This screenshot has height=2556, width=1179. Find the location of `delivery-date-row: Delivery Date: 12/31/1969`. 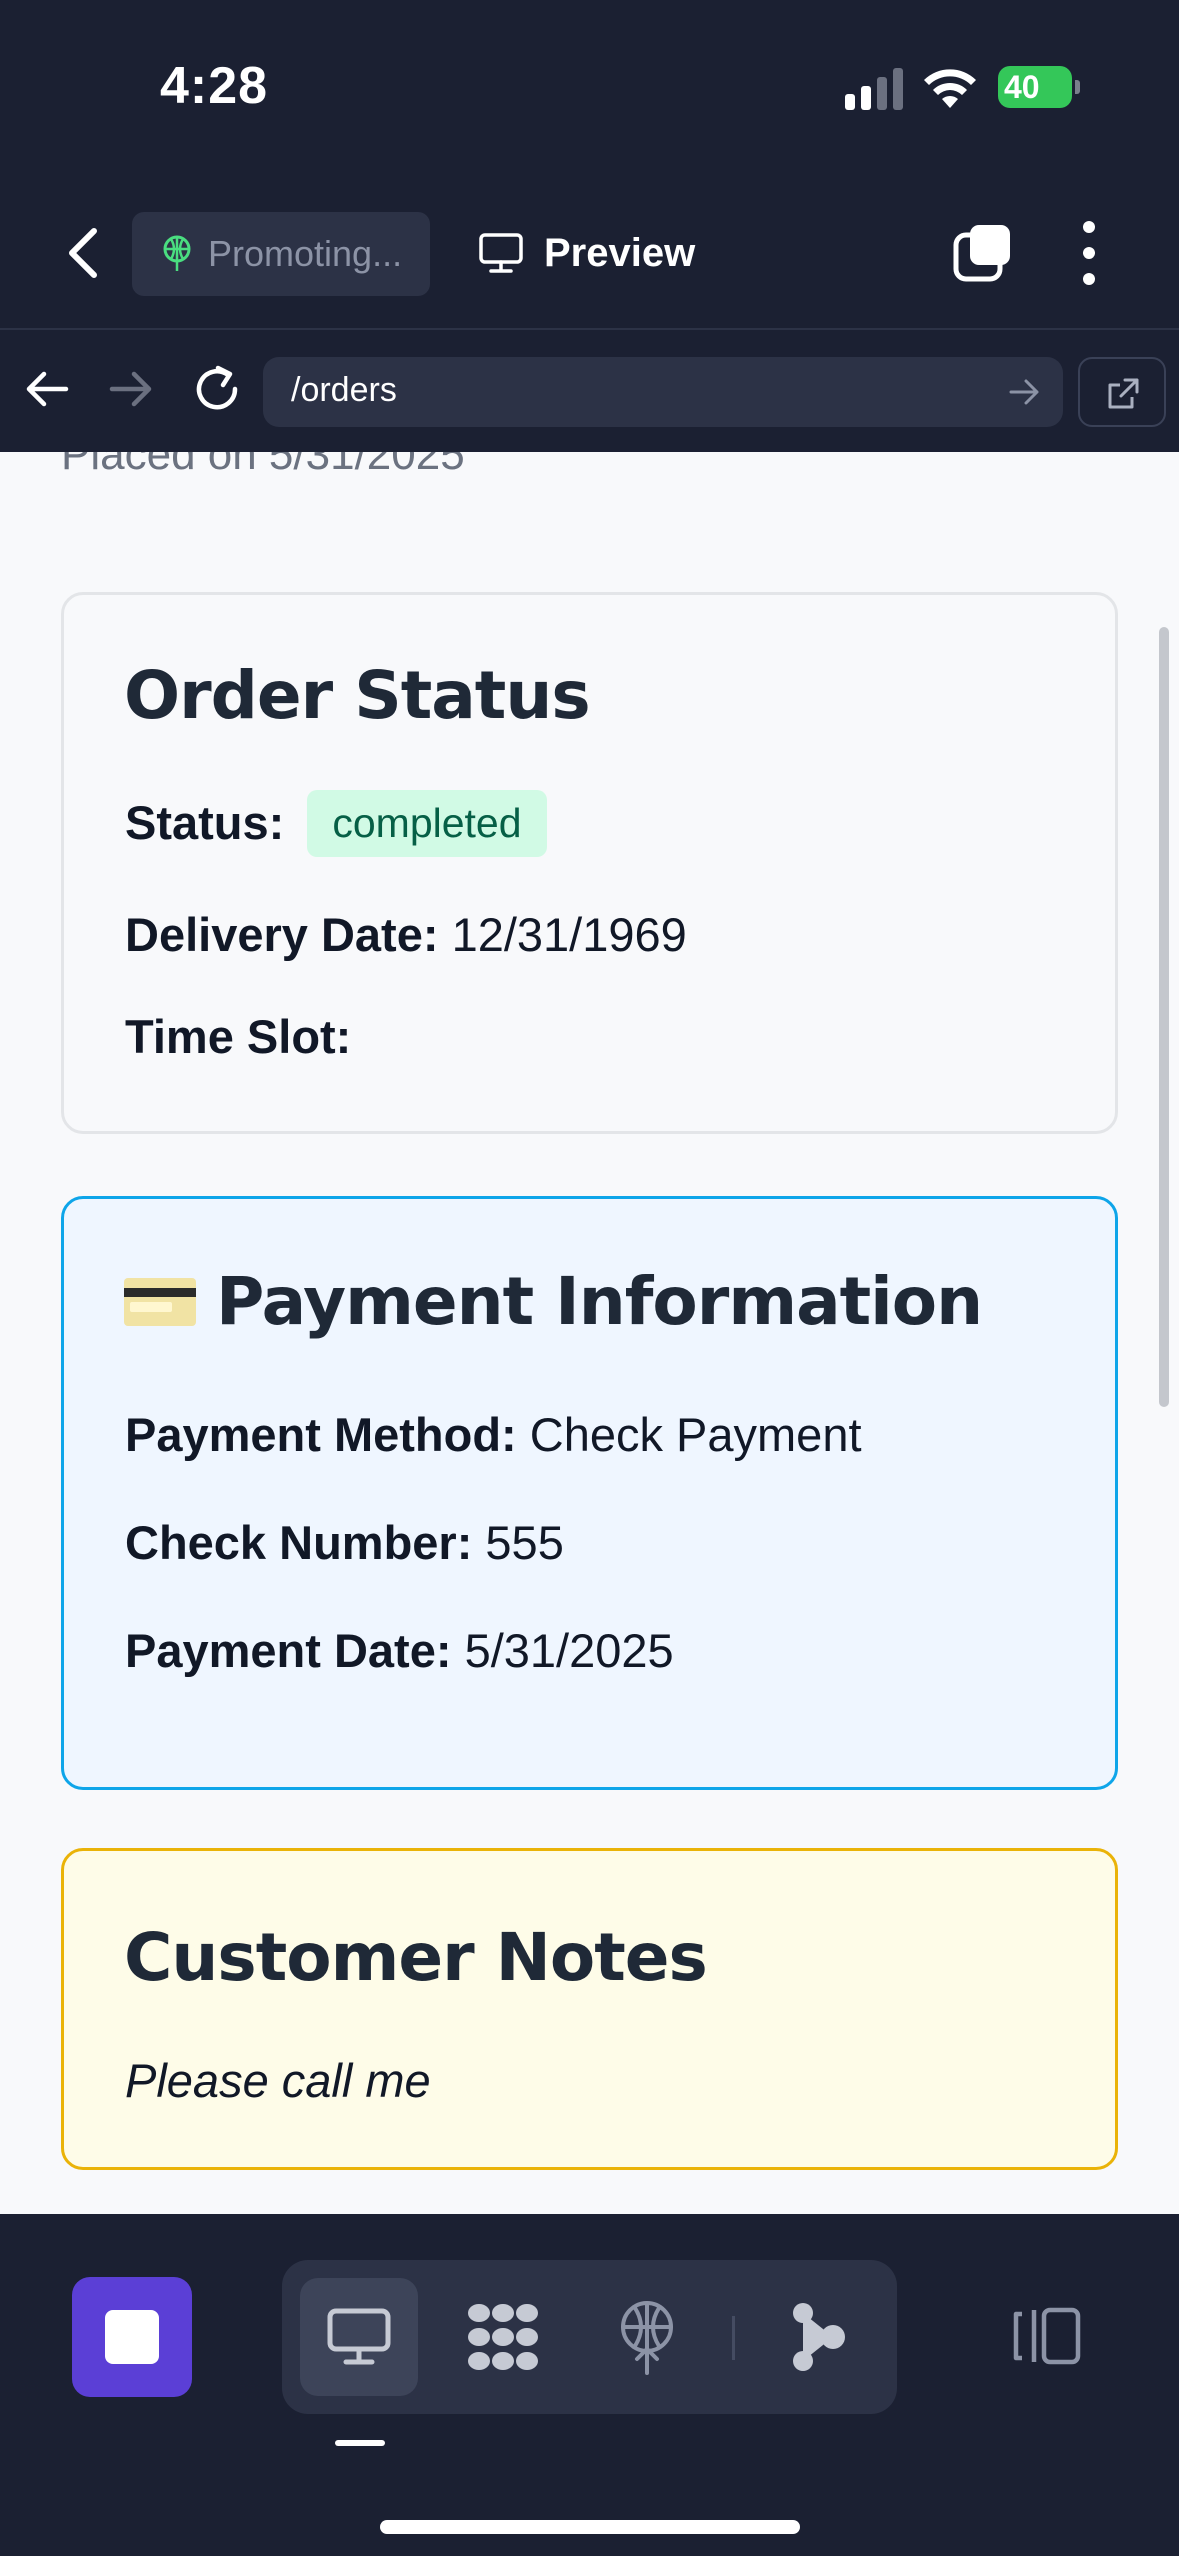

delivery-date-row: Delivery Date: 12/31/1969 is located at coordinates (406, 934).